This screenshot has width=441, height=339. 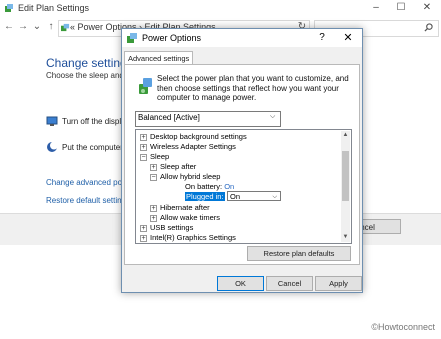 I want to click on cancel-button: Cancel, so click(x=289, y=283).